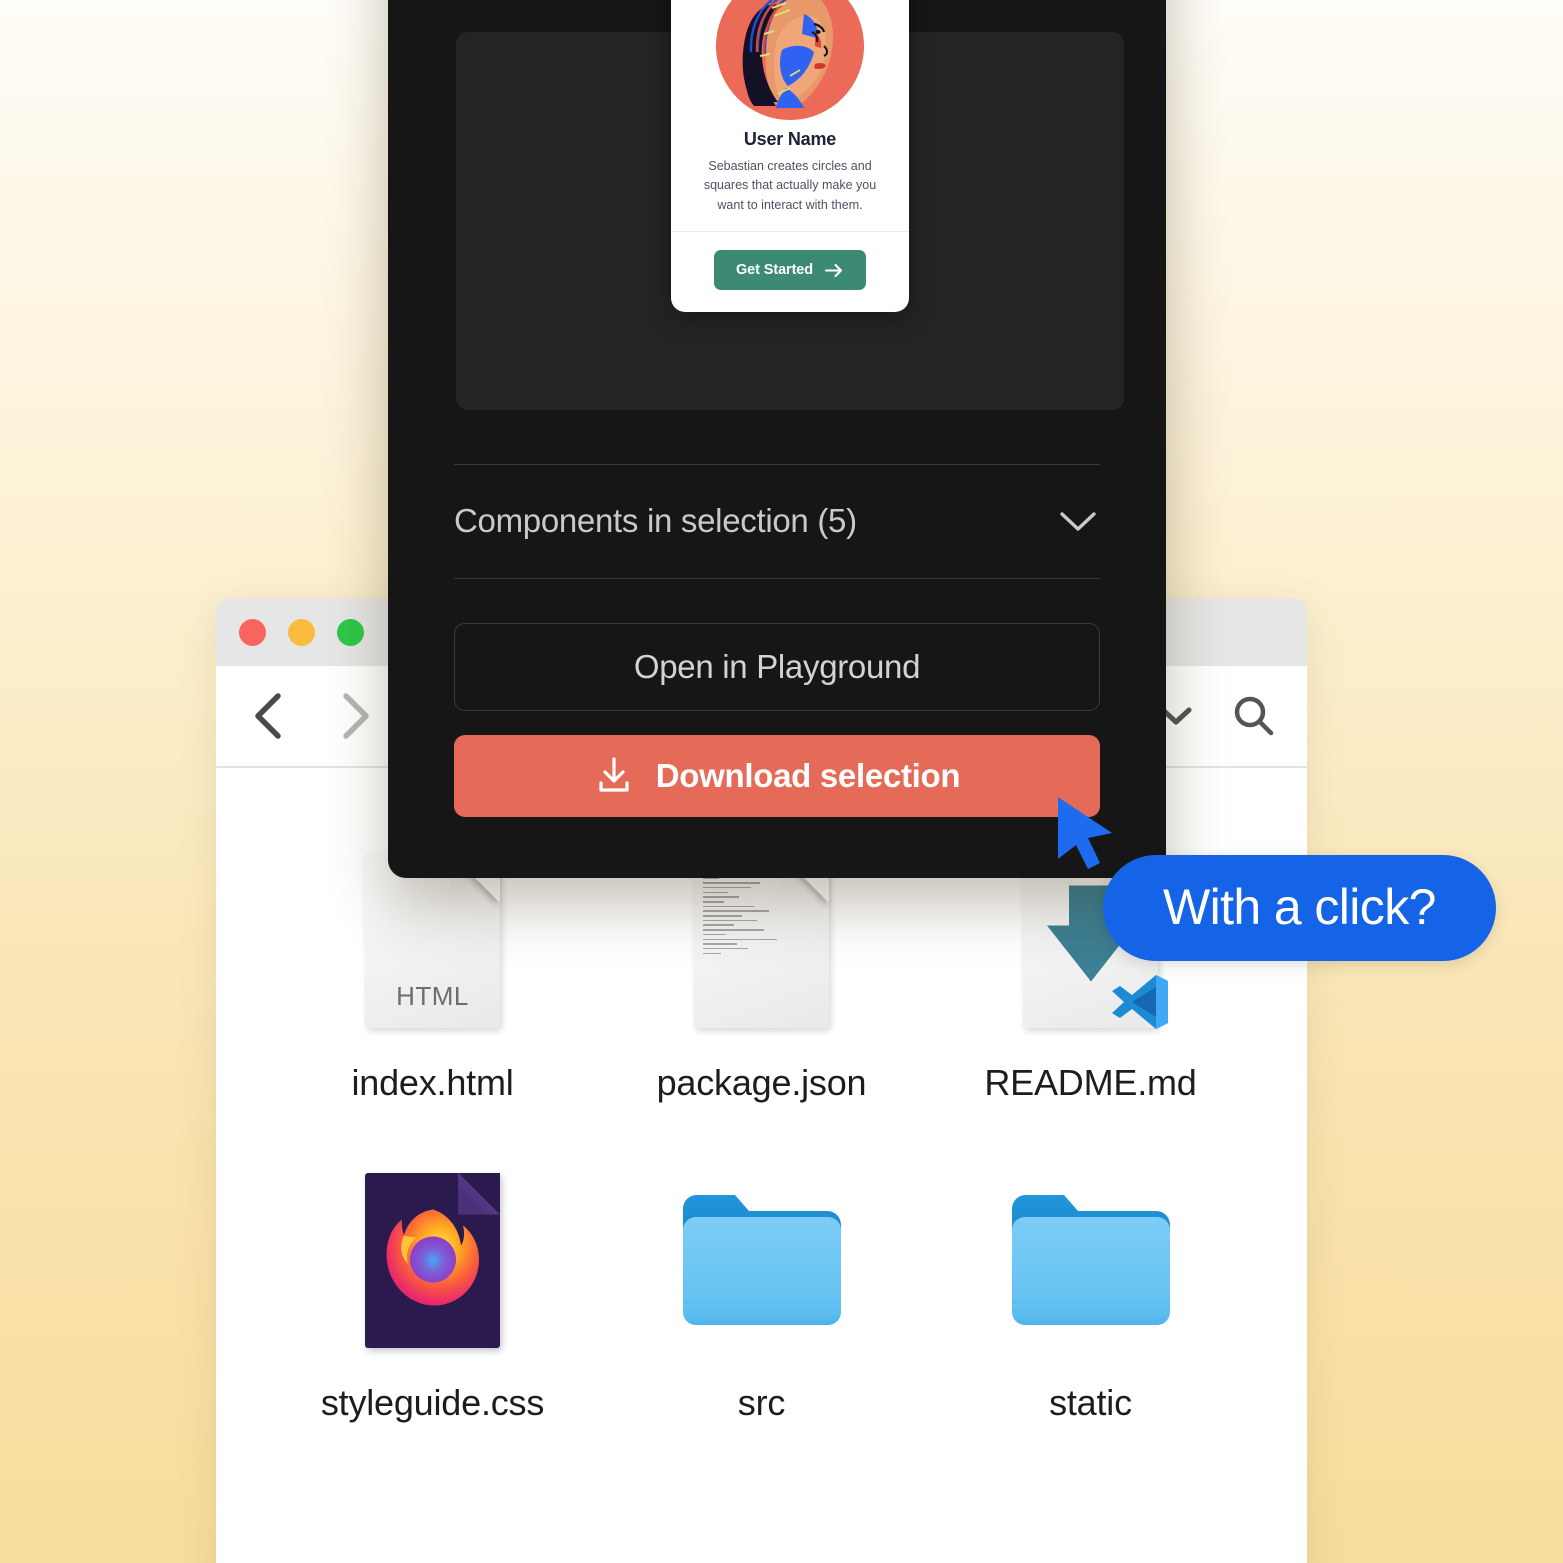 Image resolution: width=1563 pixels, height=1563 pixels. What do you see at coordinates (1254, 716) in the screenshot?
I see `search-icon` at bounding box center [1254, 716].